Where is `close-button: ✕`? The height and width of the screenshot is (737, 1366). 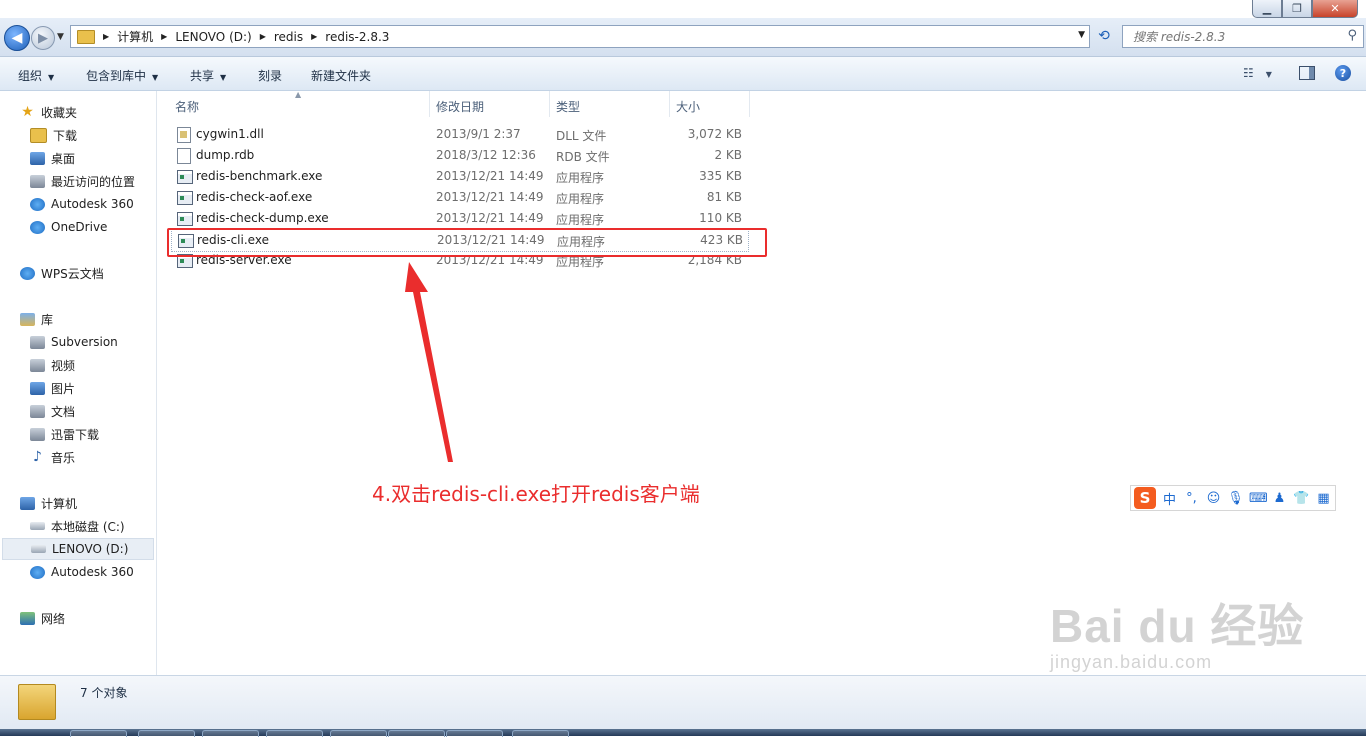 close-button: ✕ is located at coordinates (1335, 9).